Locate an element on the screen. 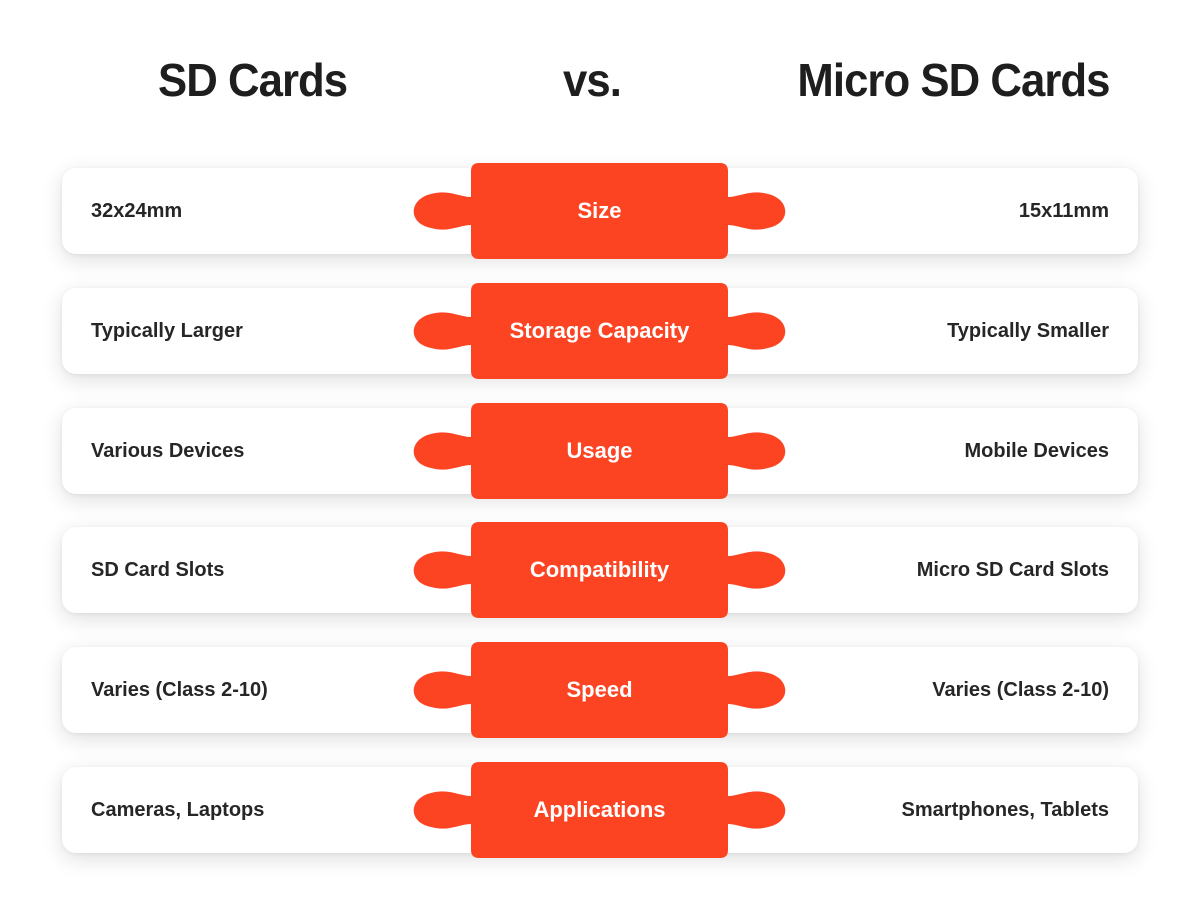 The height and width of the screenshot is (912, 1200). category-puzzle-tab: Storage Capacity is located at coordinates (600, 330).